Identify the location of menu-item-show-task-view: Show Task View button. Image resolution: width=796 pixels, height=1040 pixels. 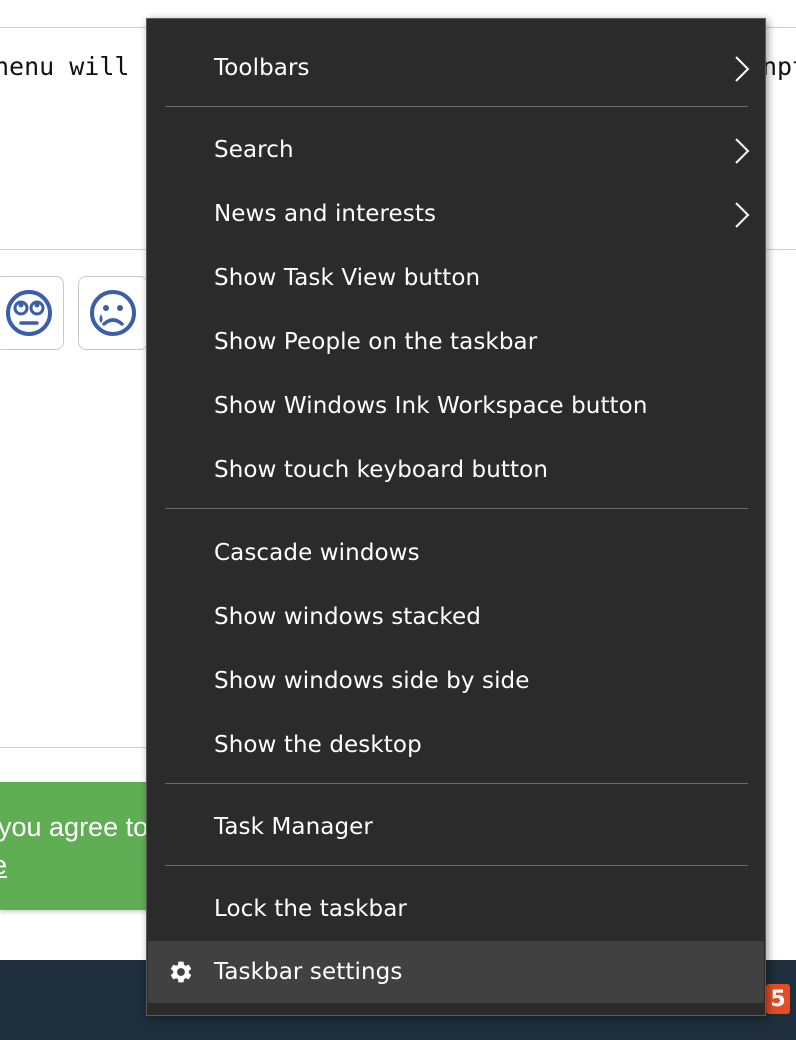
(456, 278).